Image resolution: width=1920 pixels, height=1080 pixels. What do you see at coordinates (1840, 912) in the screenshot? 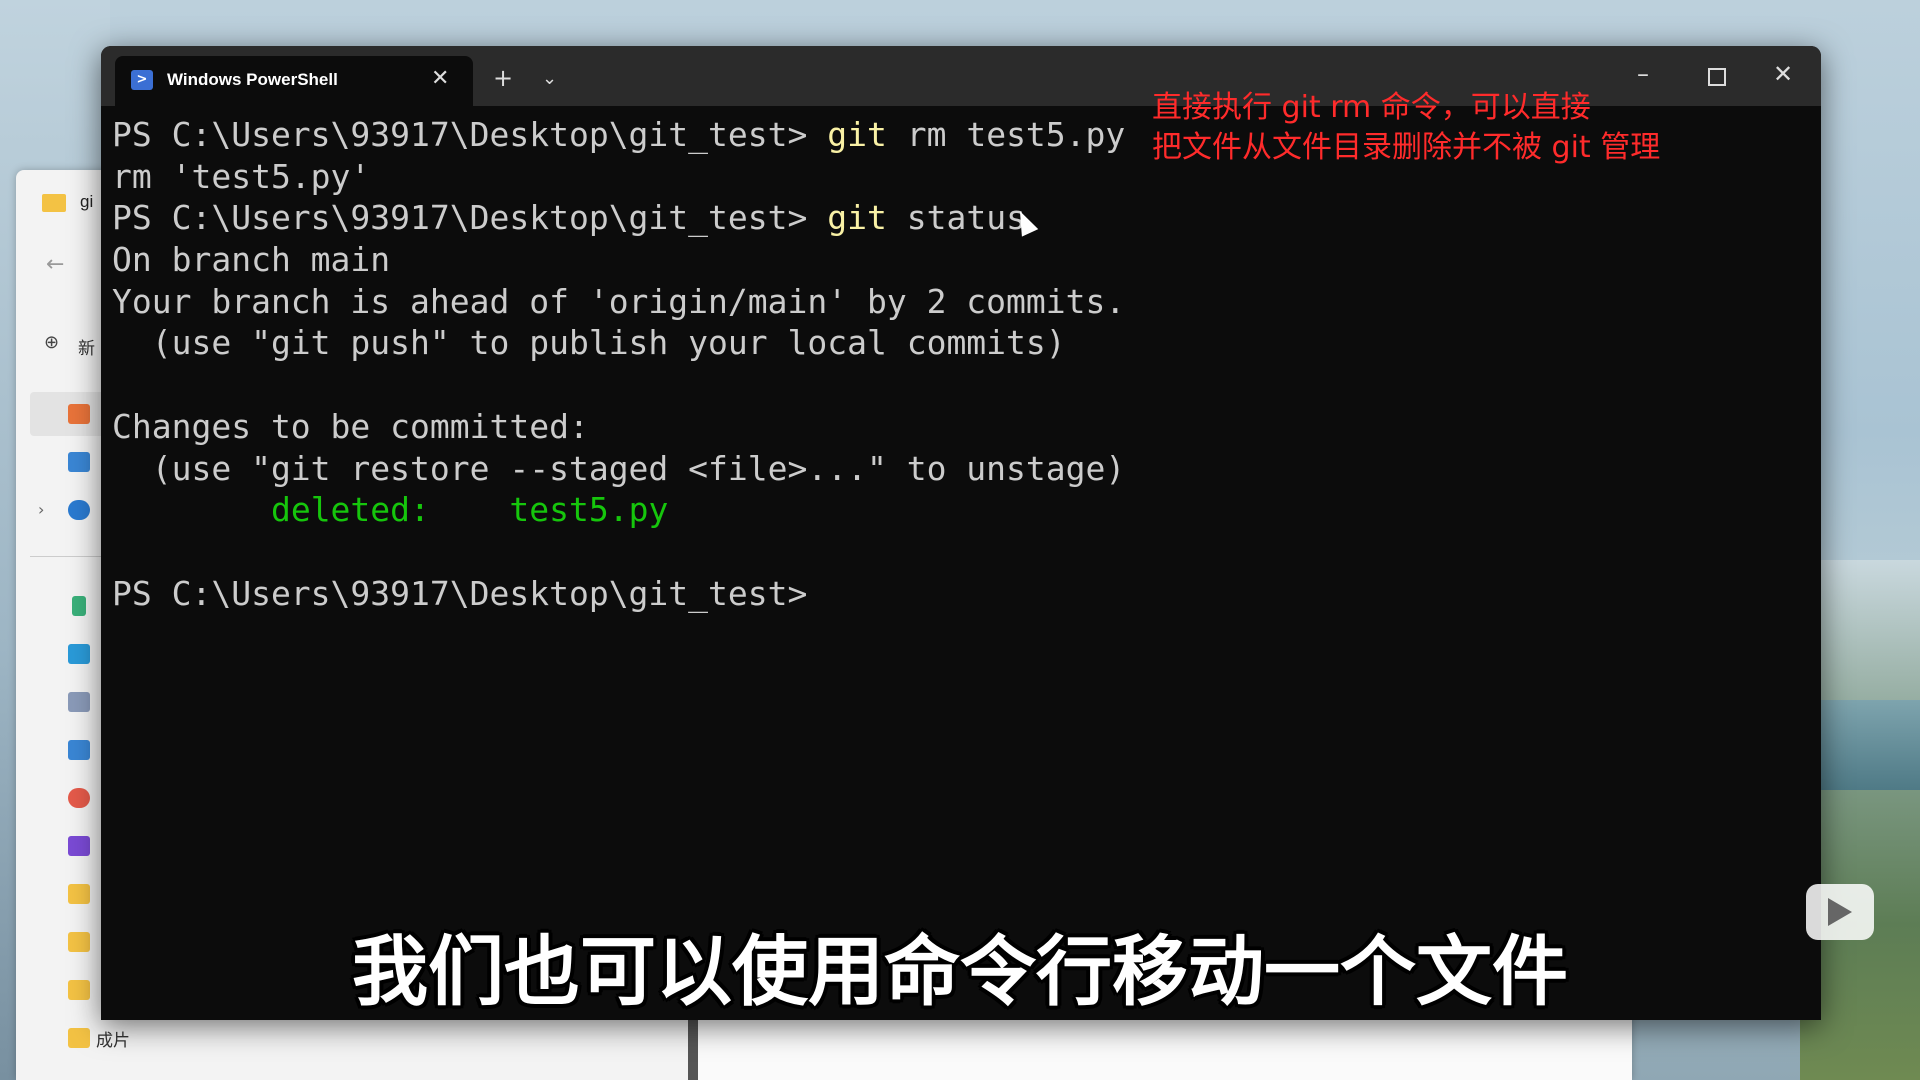
I see `play-icon` at bounding box center [1840, 912].